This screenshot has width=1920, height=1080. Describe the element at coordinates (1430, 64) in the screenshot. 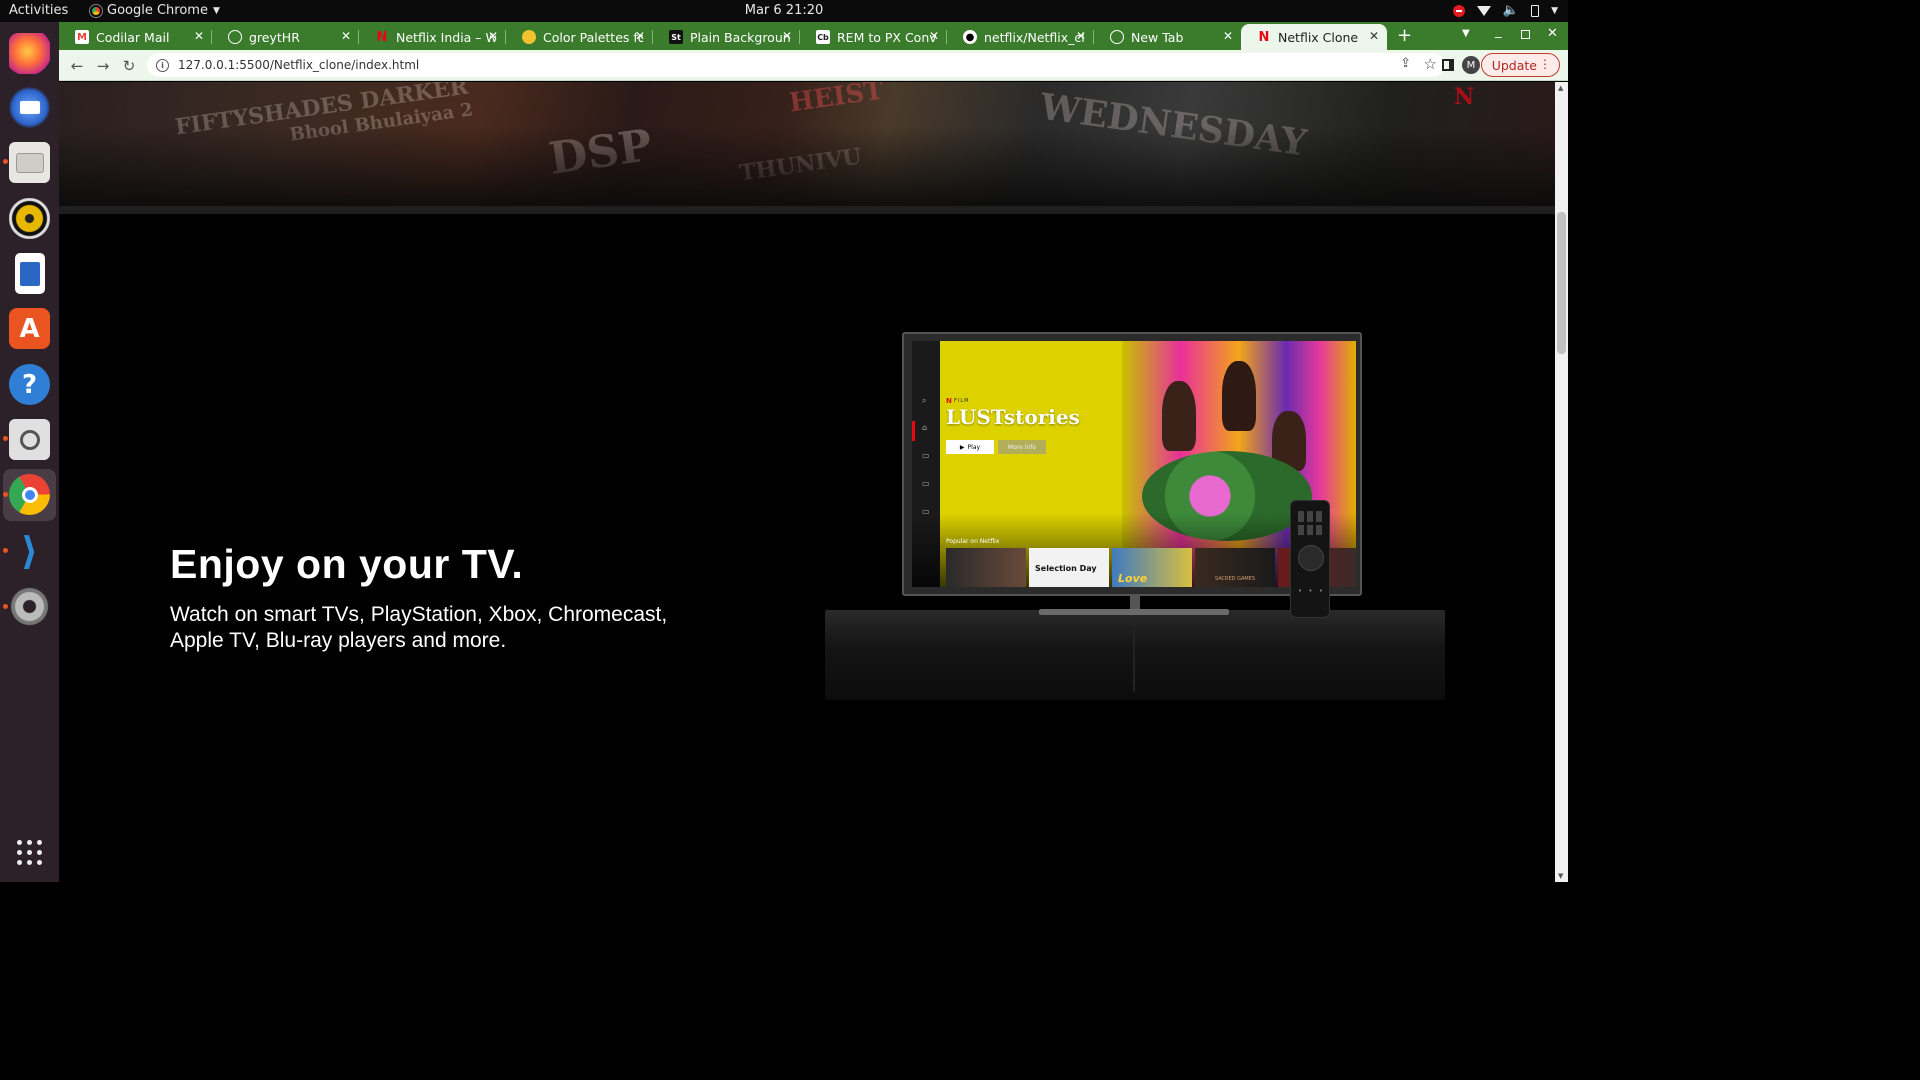

I see `bookmark-star-icon: ☆` at that location.